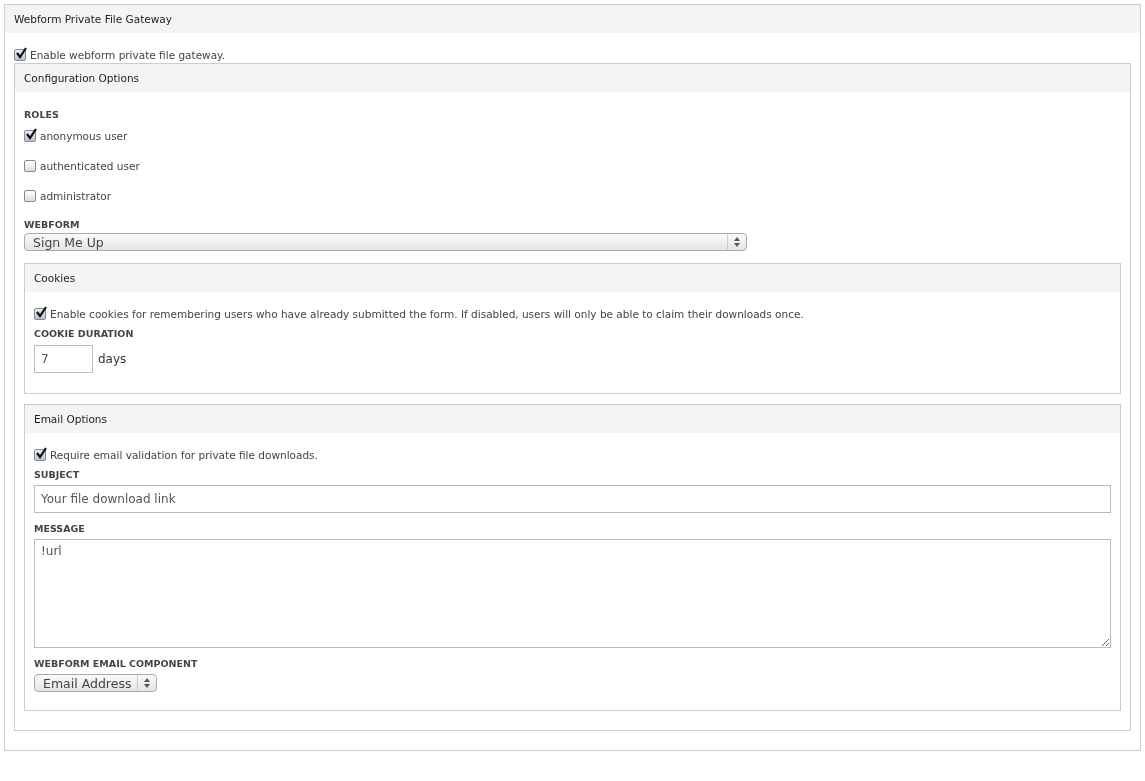  What do you see at coordinates (63, 359) in the screenshot?
I see `duration-input: 7` at bounding box center [63, 359].